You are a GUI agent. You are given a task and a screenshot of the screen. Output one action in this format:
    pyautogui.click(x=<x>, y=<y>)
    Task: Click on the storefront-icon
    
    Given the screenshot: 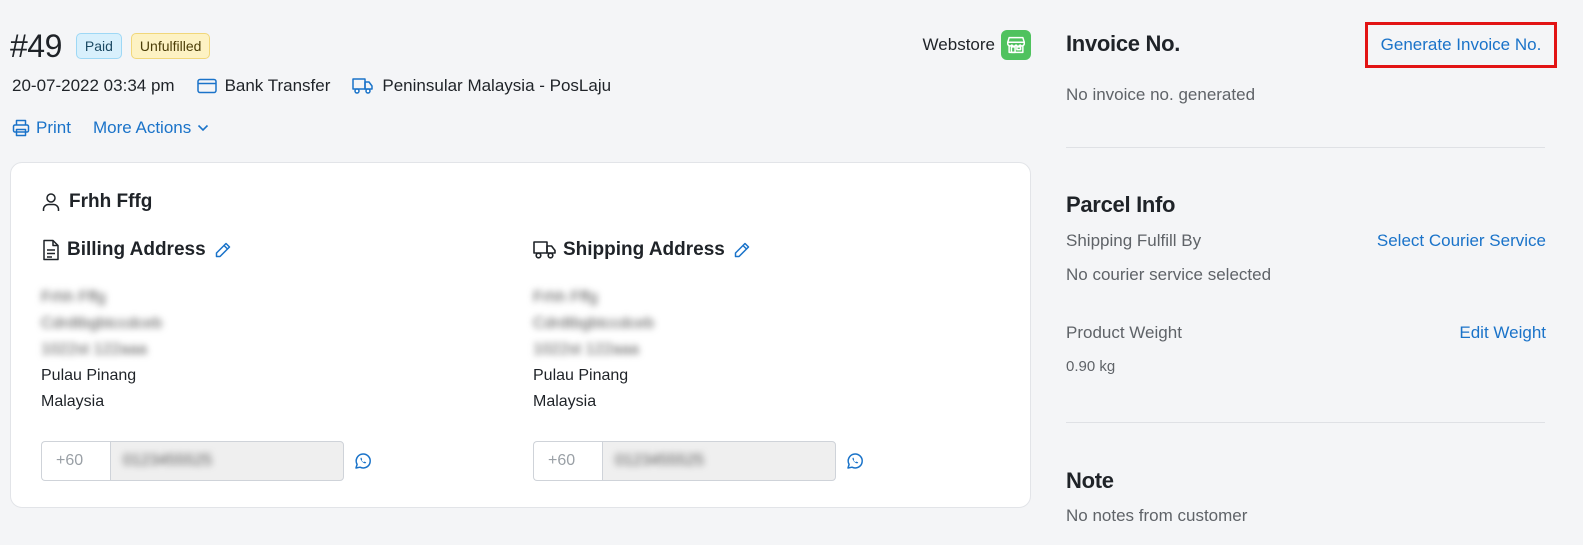 What is the action you would take?
    pyautogui.click(x=1016, y=45)
    